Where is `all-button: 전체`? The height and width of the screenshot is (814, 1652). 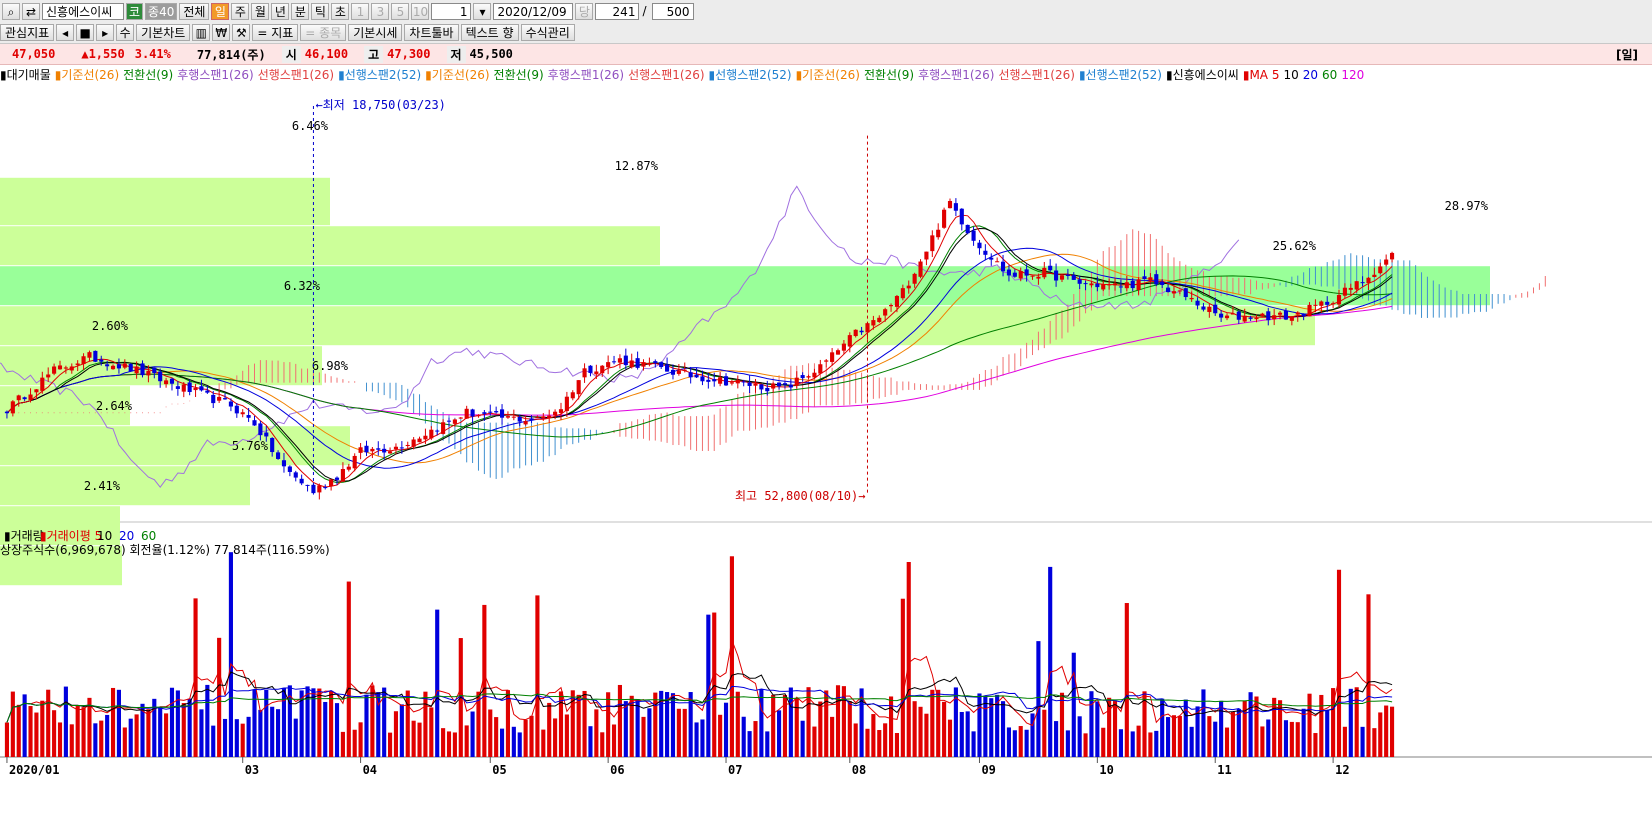 all-button: 전체 is located at coordinates (194, 11).